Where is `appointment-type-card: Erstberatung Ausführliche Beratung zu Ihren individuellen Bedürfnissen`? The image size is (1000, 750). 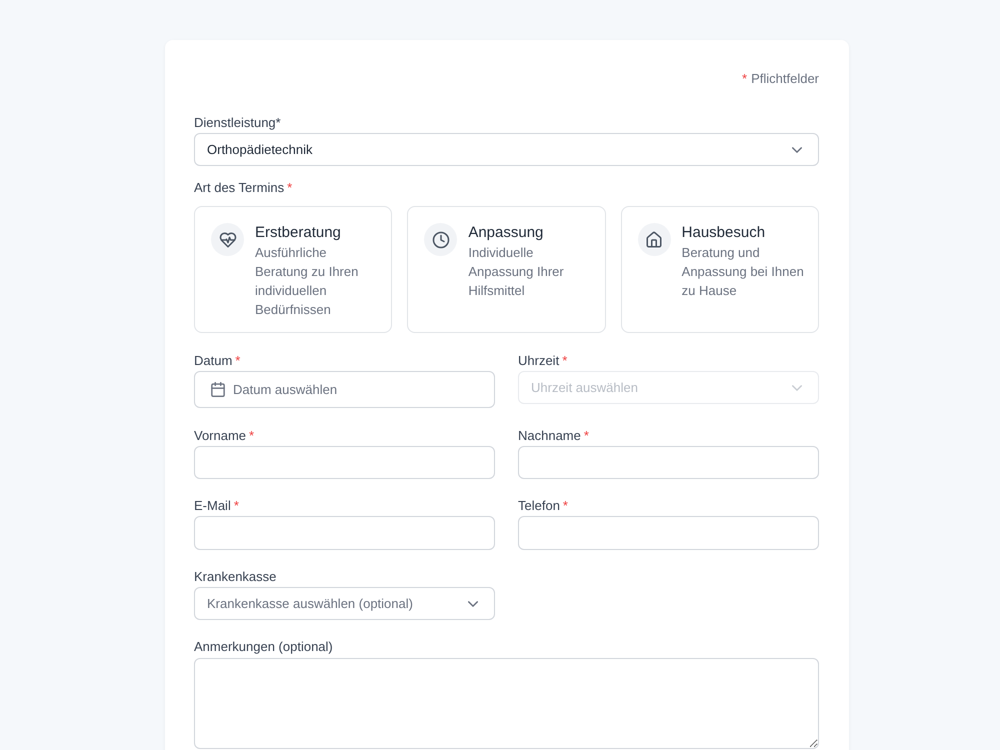 appointment-type-card: Erstberatung Ausführliche Beratung zu Ihren individuellen Bedürfnissen is located at coordinates (293, 269).